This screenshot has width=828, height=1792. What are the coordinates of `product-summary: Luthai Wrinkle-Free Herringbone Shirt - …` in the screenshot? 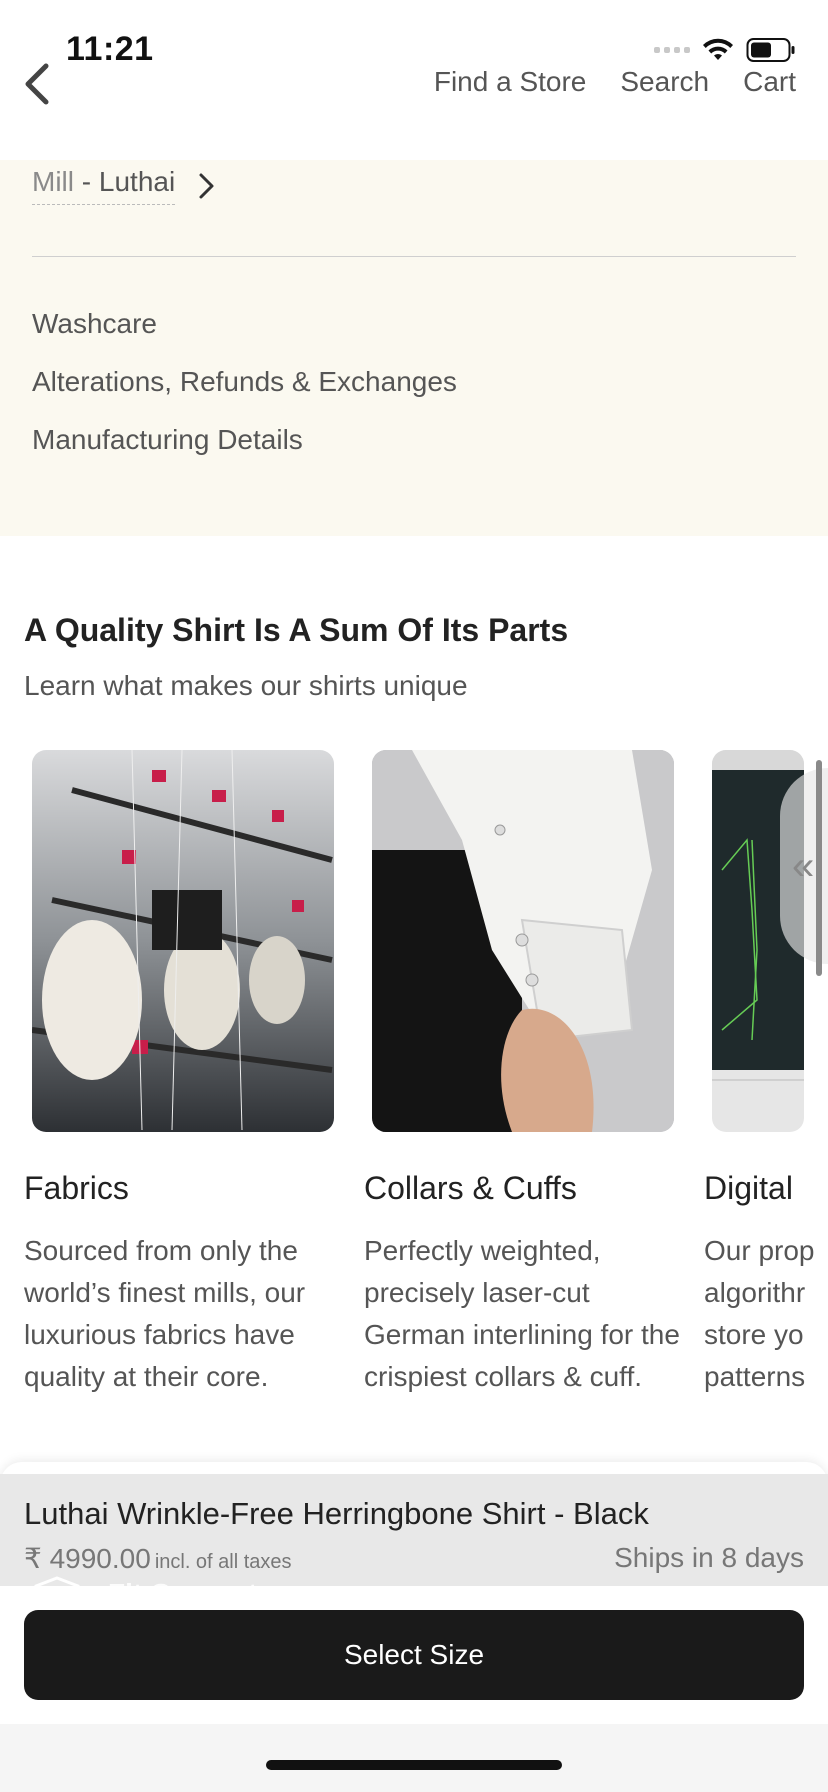 It's located at (414, 1530).